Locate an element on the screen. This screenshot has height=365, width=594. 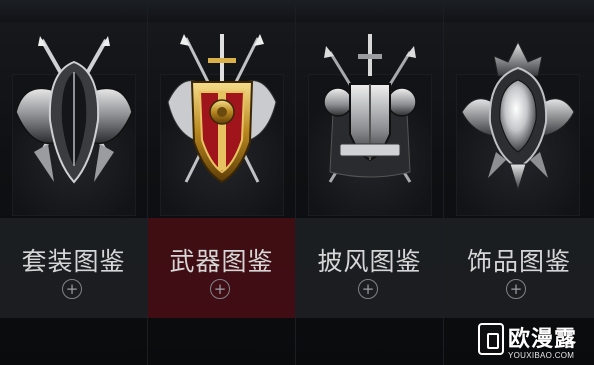
site-watermark: 欧漫露 YOUXIBAO.COM is located at coordinates (533, 342).